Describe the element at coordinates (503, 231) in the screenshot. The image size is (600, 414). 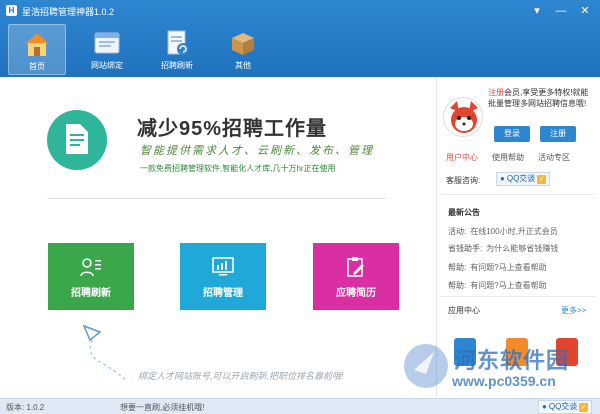
I see `announcement-item: 活动: 在线100小时,升正式会员` at that location.